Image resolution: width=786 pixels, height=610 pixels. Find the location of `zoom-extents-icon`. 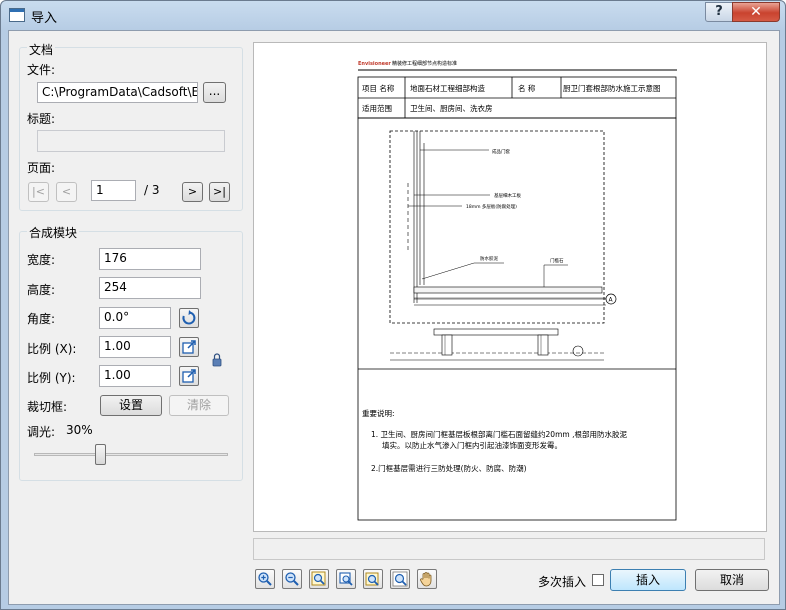

zoom-extents-icon is located at coordinates (346, 579).